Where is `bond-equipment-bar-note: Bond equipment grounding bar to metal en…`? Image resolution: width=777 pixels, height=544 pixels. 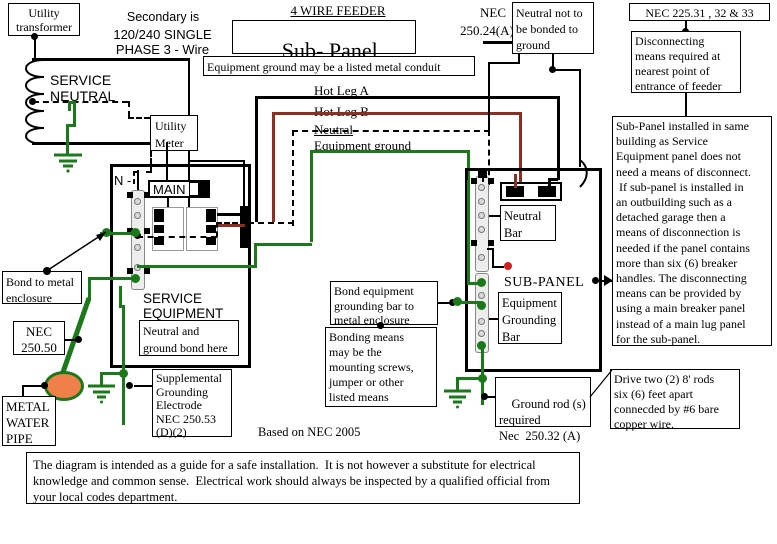
bond-equipment-bar-note: Bond equipment grounding bar to metal en… is located at coordinates (384, 304).